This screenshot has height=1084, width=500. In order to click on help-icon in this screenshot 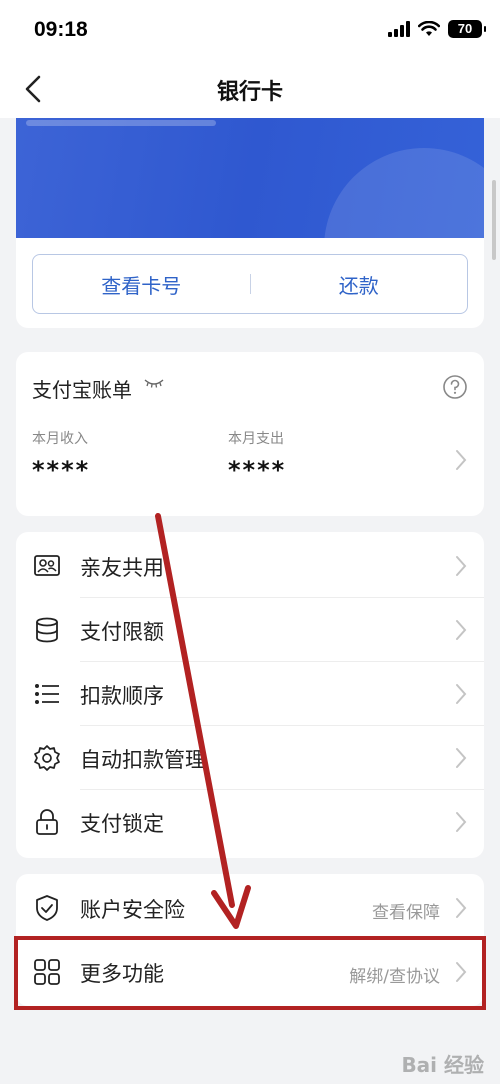, I will do `click(455, 387)`.